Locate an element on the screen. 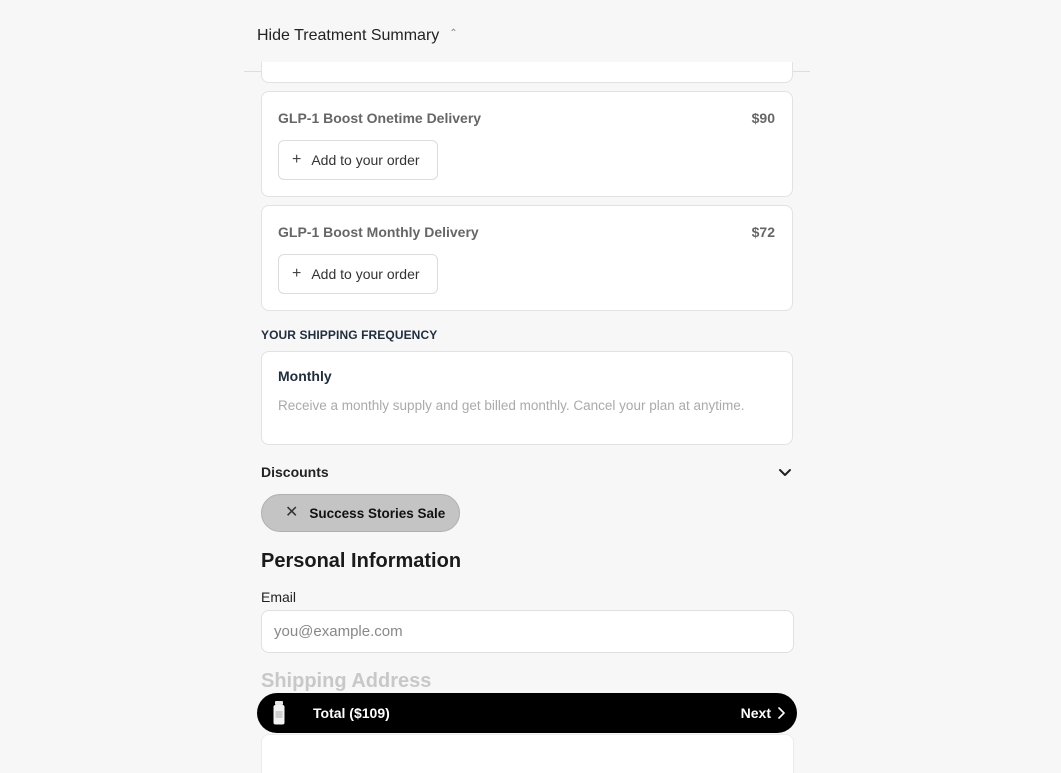 The image size is (1061, 773). treatment-card-clipped is located at coordinates (527, 72).